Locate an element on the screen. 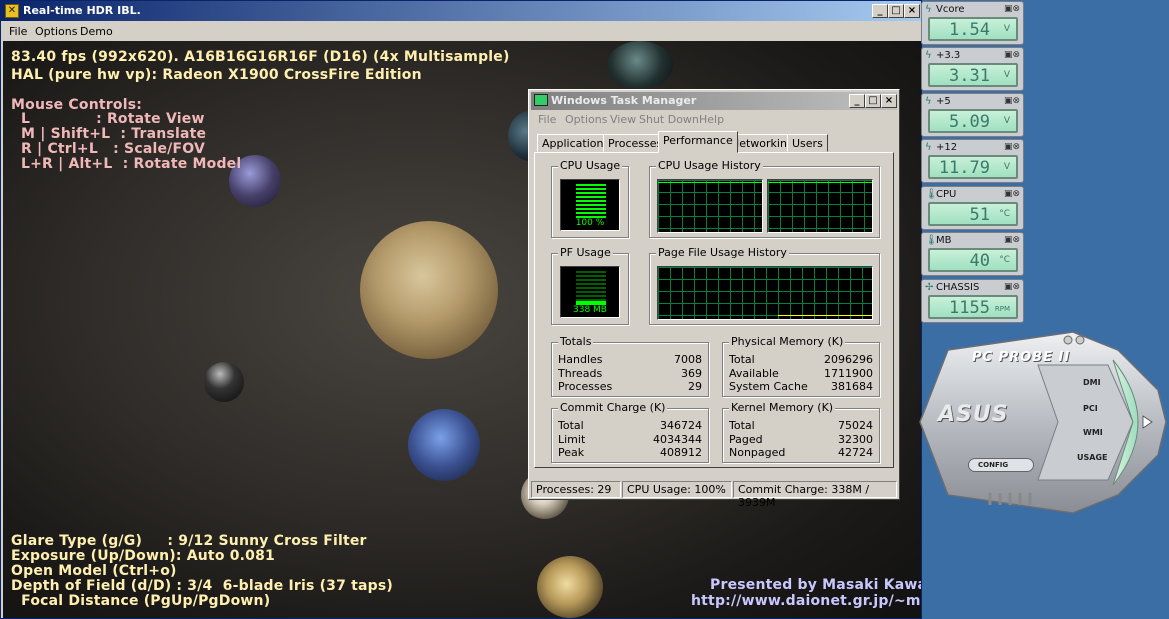 The width and height of the screenshot is (1169, 619). menu-file: File is located at coordinates (18, 31).